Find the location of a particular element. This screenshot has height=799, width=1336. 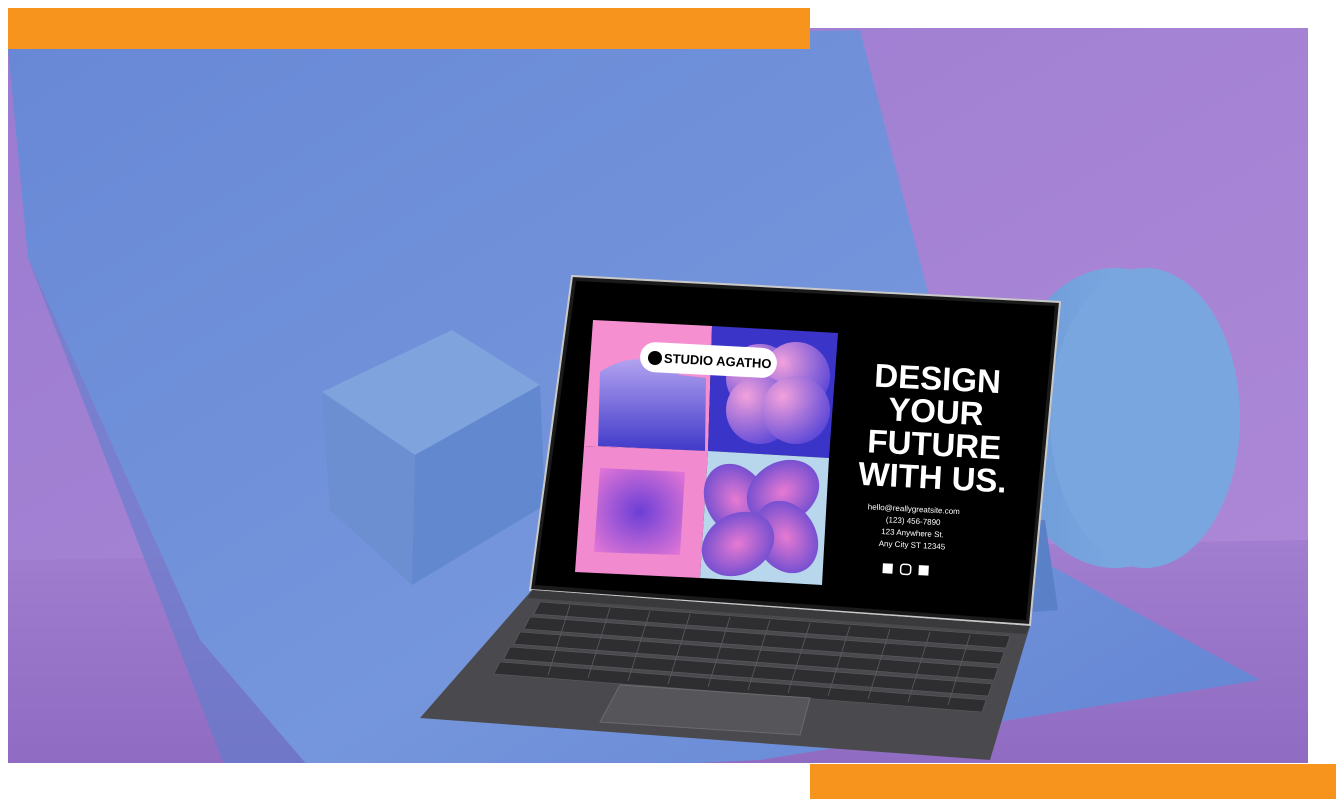

orange-accent-bar-top is located at coordinates (409, 28).